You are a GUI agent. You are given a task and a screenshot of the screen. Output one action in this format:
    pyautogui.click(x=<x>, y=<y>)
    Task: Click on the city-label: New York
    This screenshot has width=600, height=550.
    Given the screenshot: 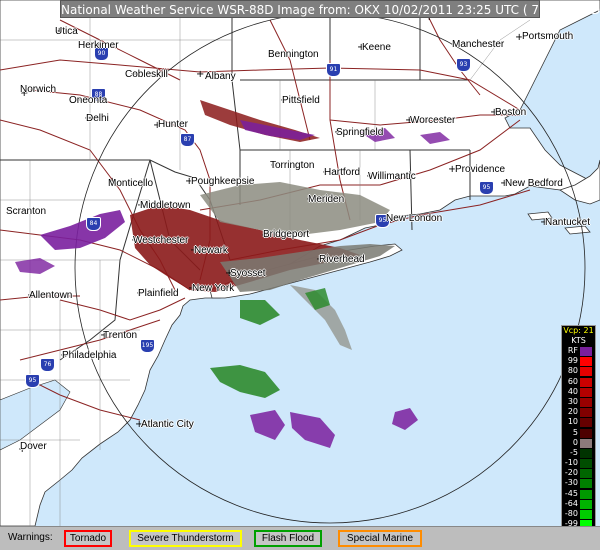 What is the action you would take?
    pyautogui.click(x=213, y=288)
    